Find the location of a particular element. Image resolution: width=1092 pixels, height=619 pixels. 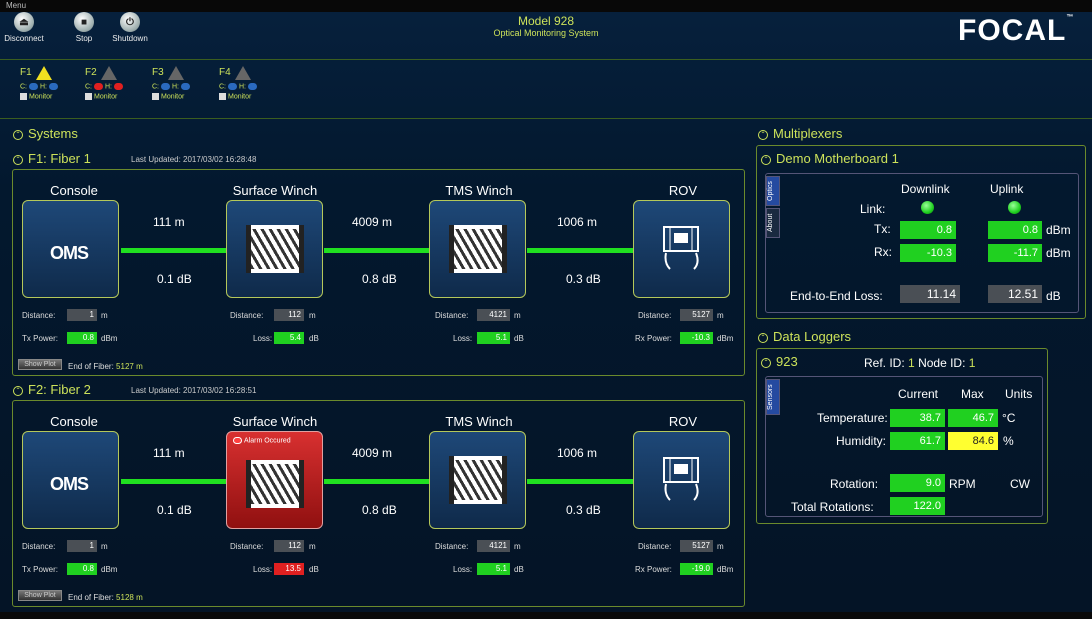

eof-value: 5127 m is located at coordinates (129, 366).